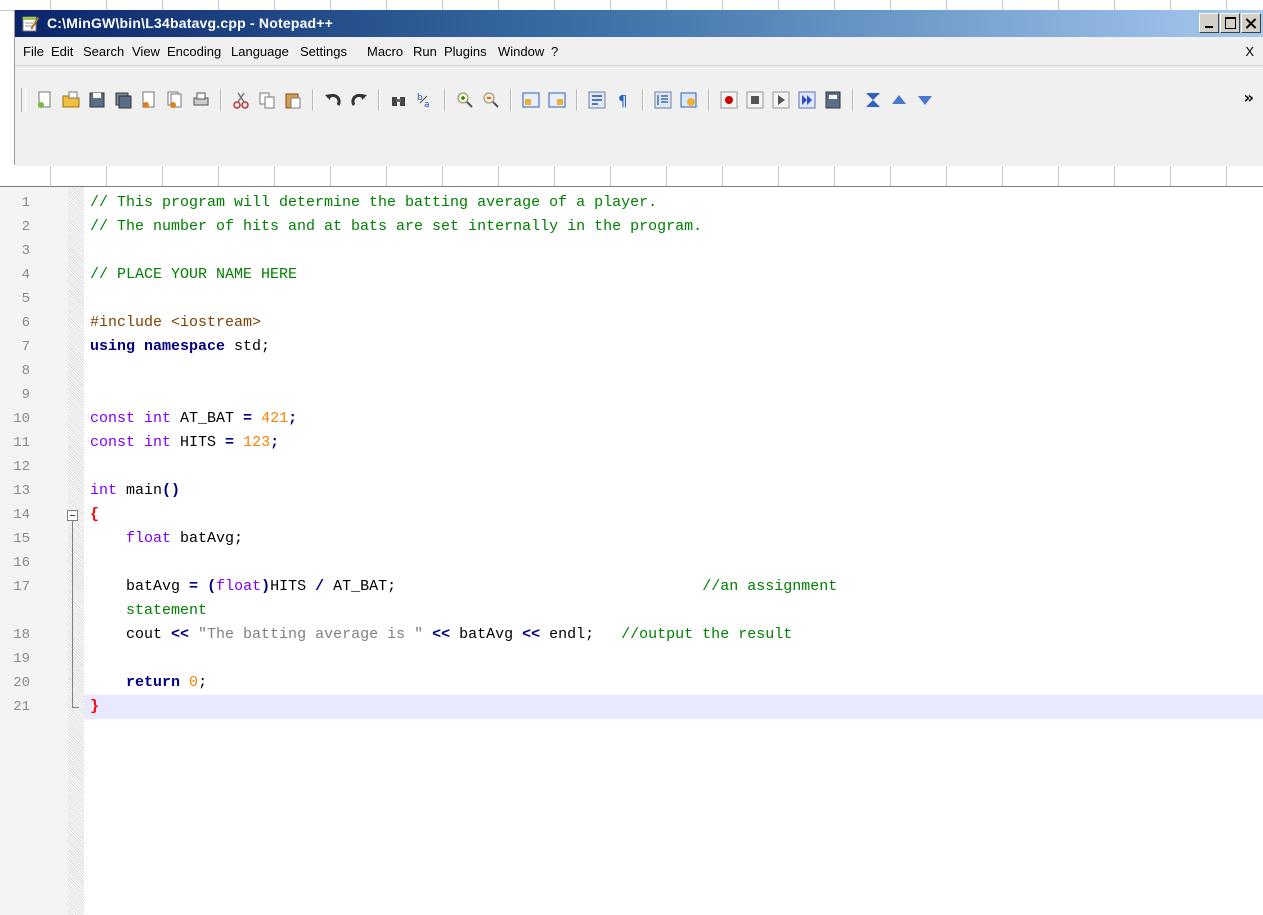  I want to click on code-token: {, so click(95, 514).